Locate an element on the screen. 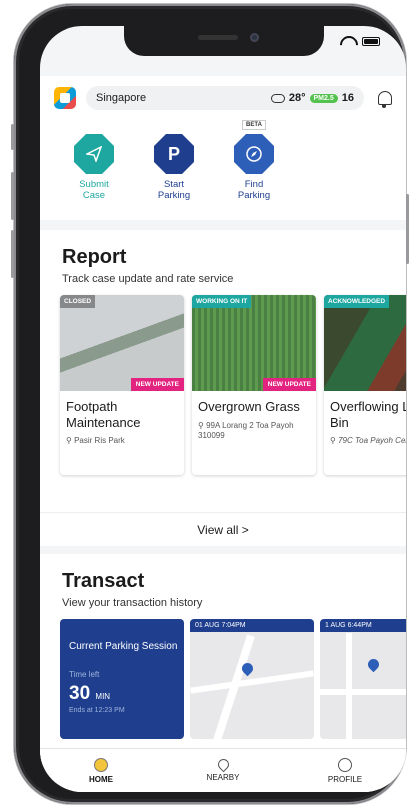  case-location: ⚲ 99A Lorang 2 Toa Payoh 310099 is located at coordinates (246, 430).